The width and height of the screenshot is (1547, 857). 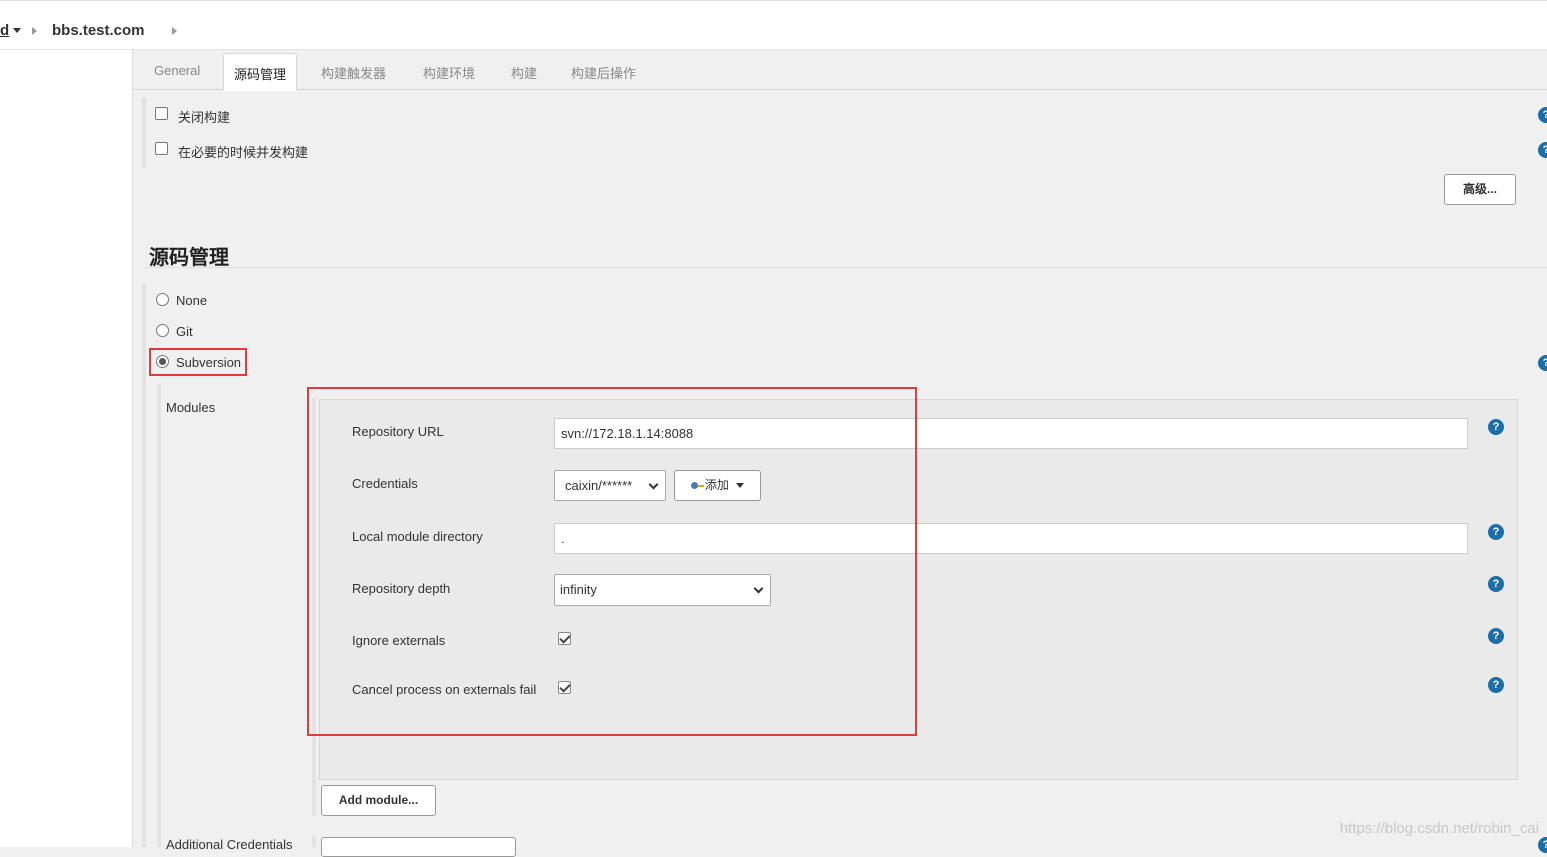 I want to click on breadcrumb: d bbs.test.com, so click(x=773, y=25).